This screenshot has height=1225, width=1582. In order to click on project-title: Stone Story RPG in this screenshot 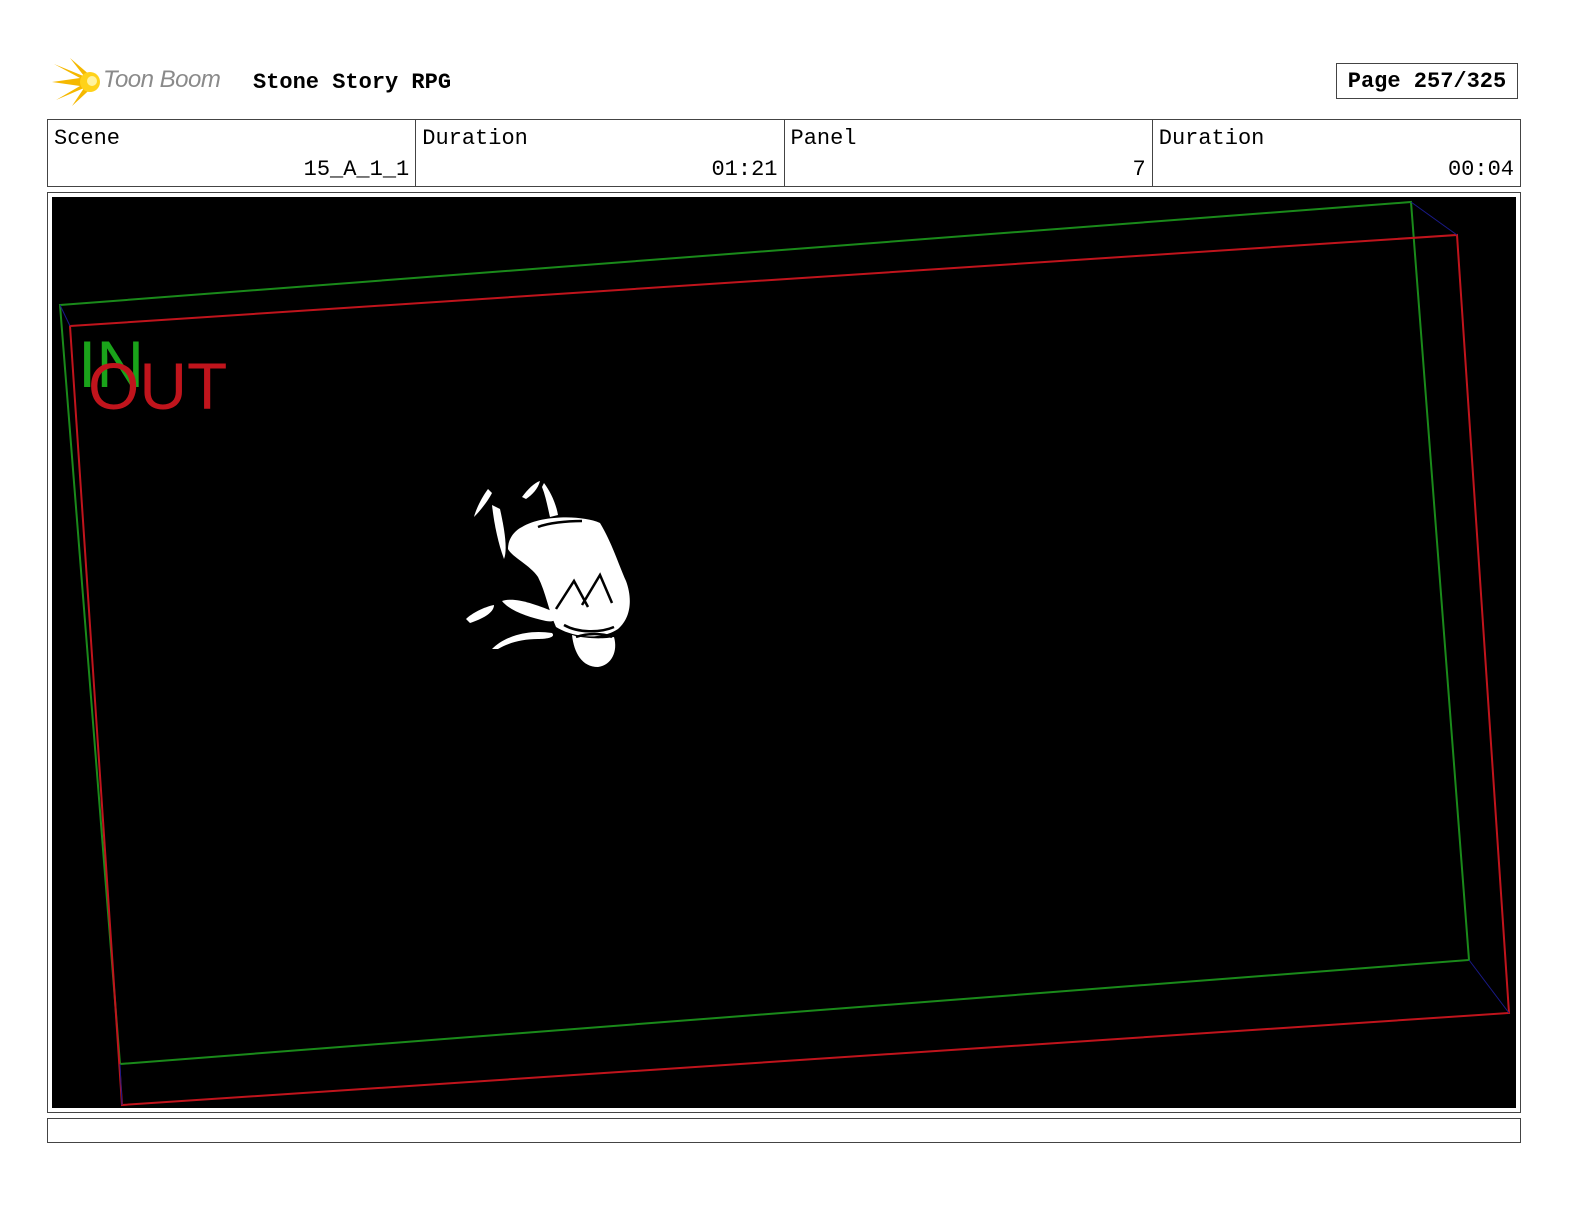, I will do `click(352, 82)`.